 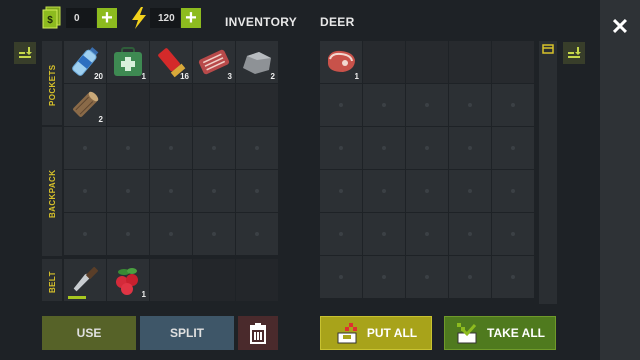 I want to click on trash-button, so click(x=258, y=333).